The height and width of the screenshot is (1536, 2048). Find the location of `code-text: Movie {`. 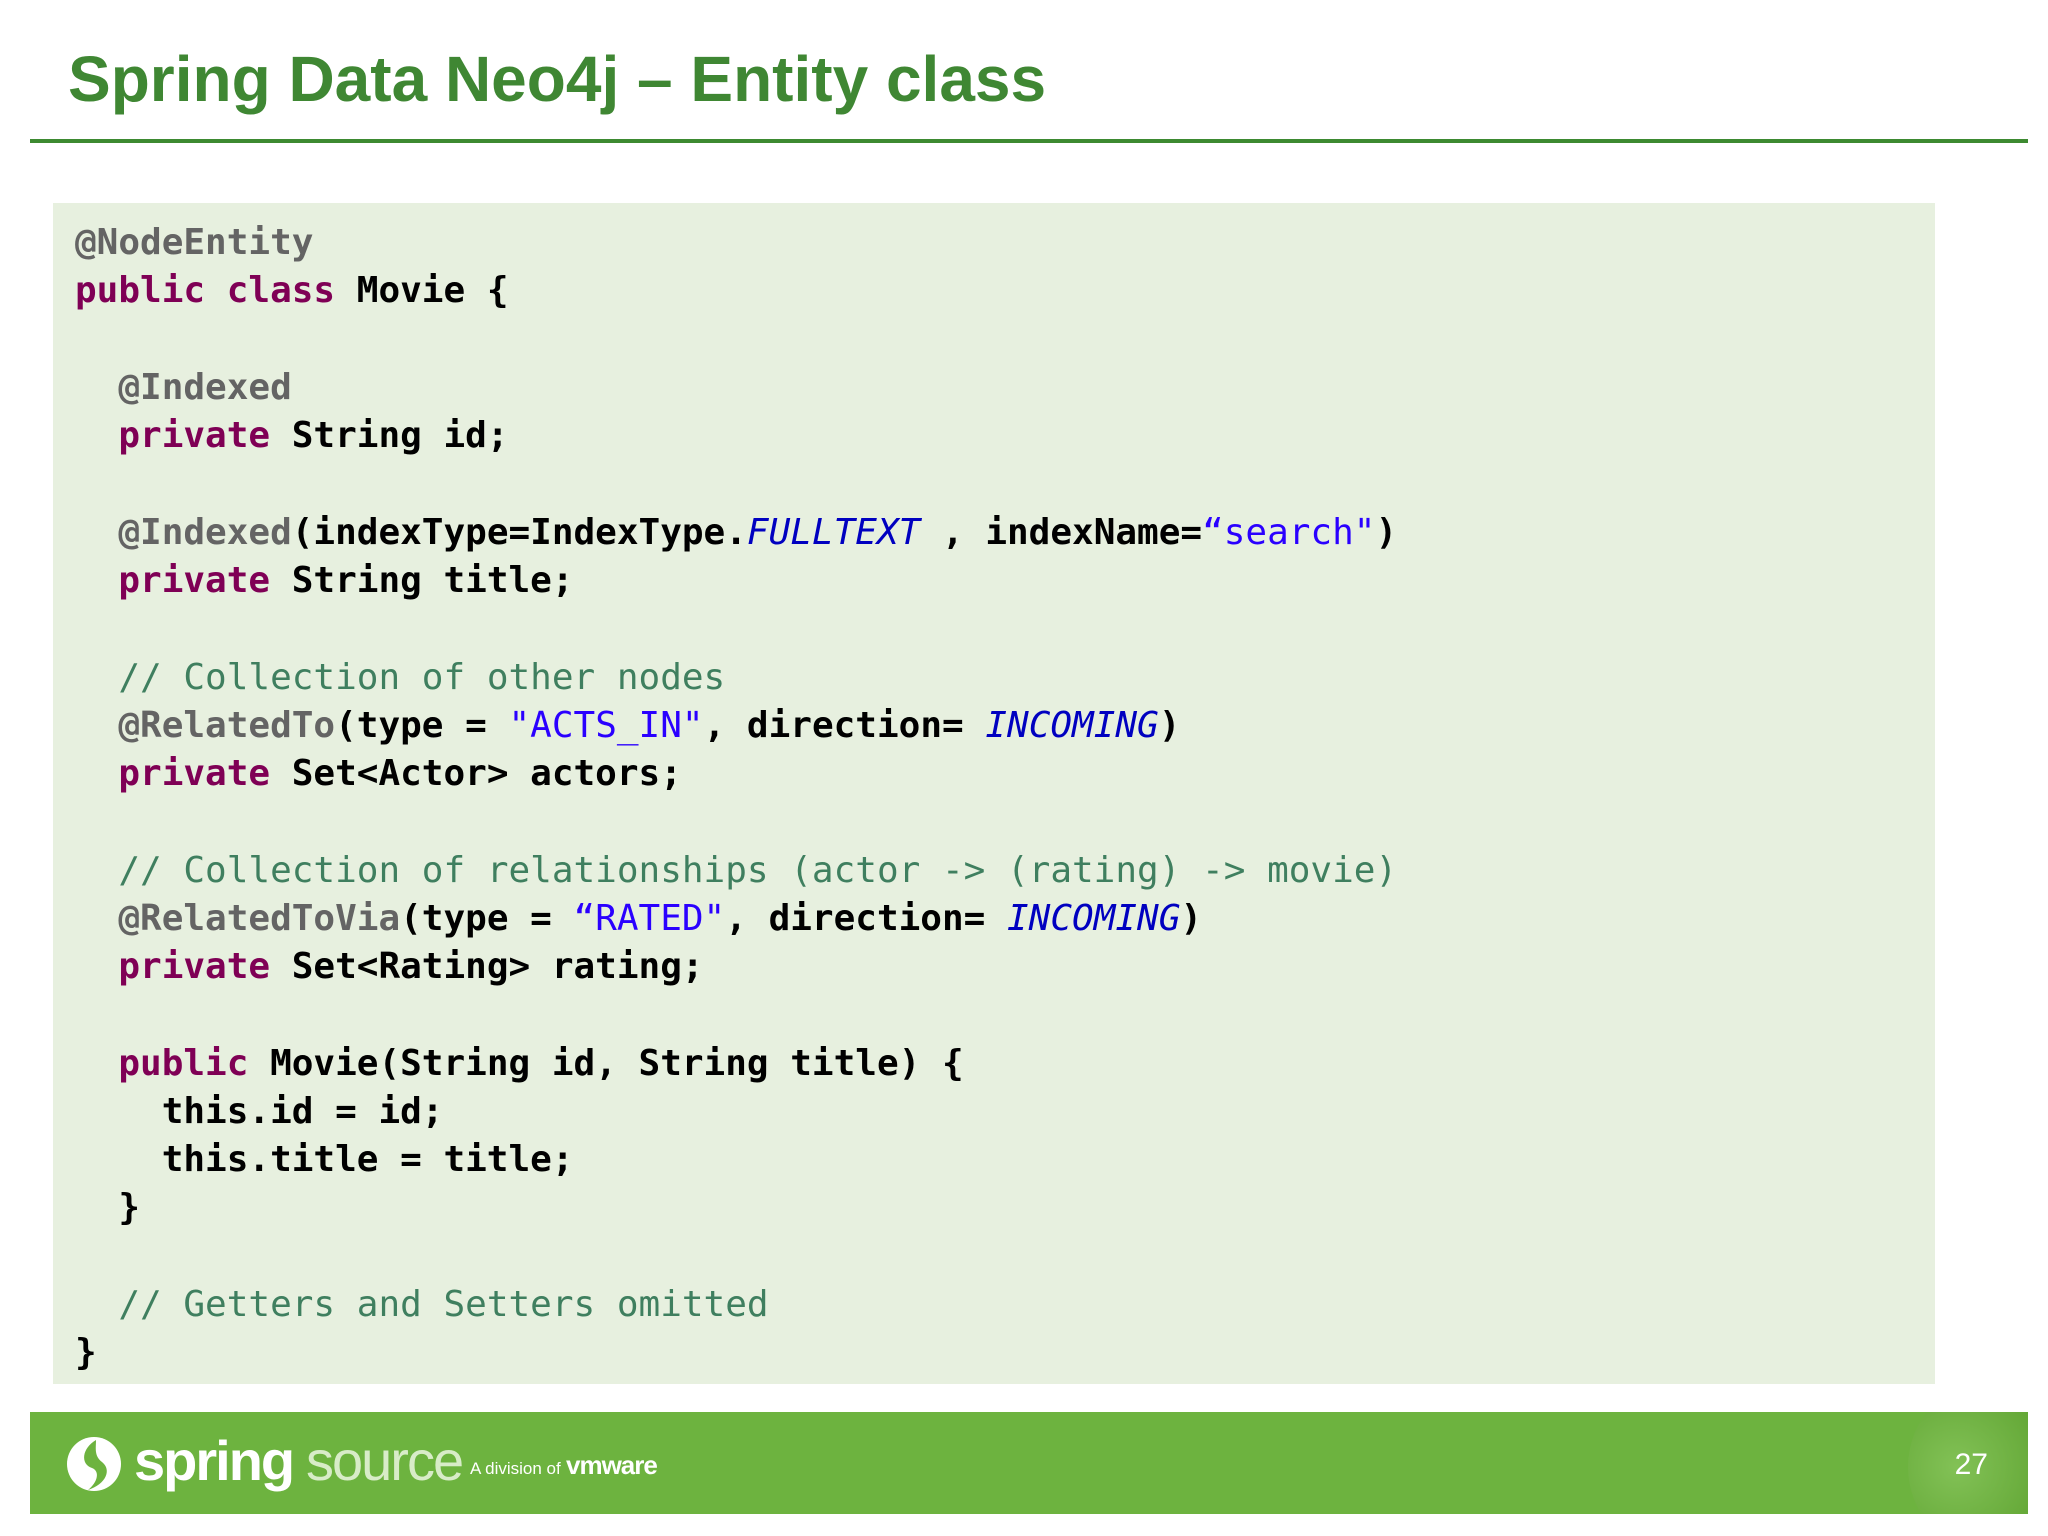

code-text: Movie { is located at coordinates (422, 290).